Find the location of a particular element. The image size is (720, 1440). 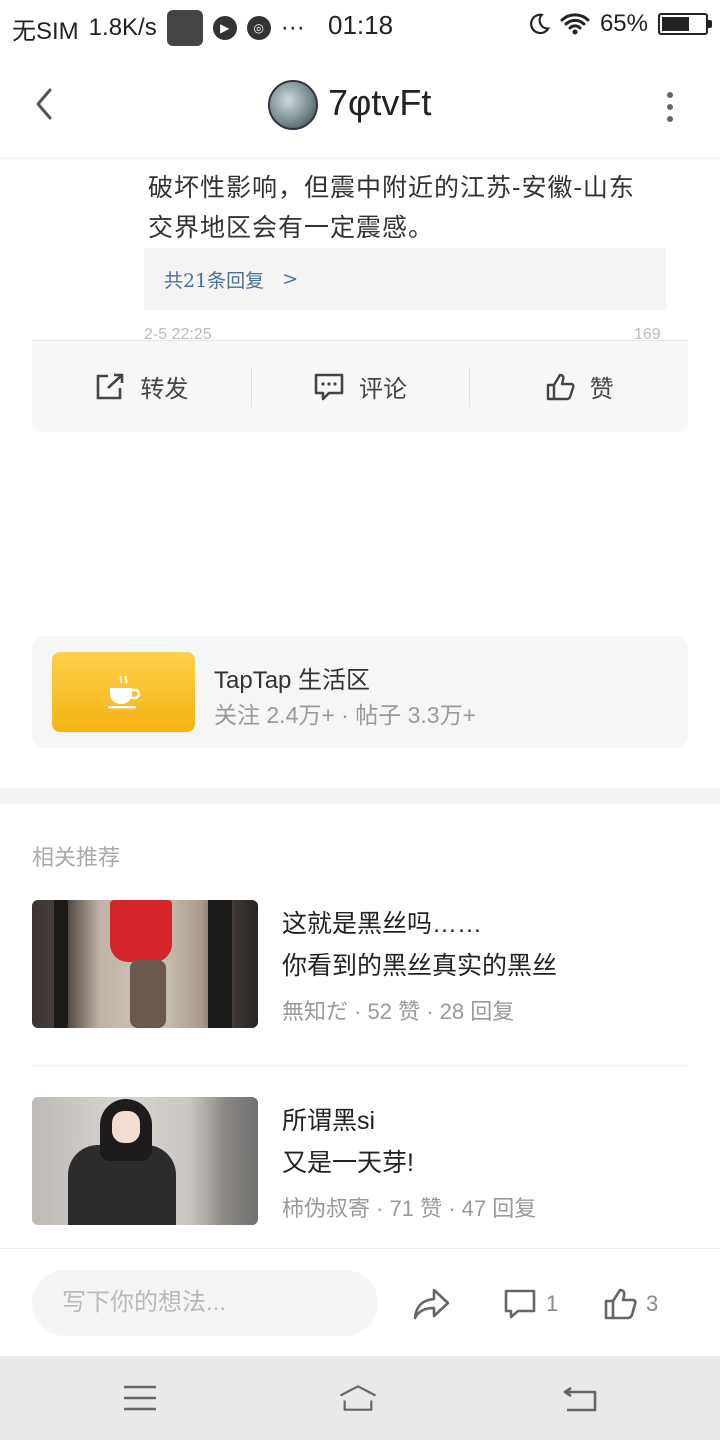

embedded-like-count: 169 is located at coordinates (647, 333).